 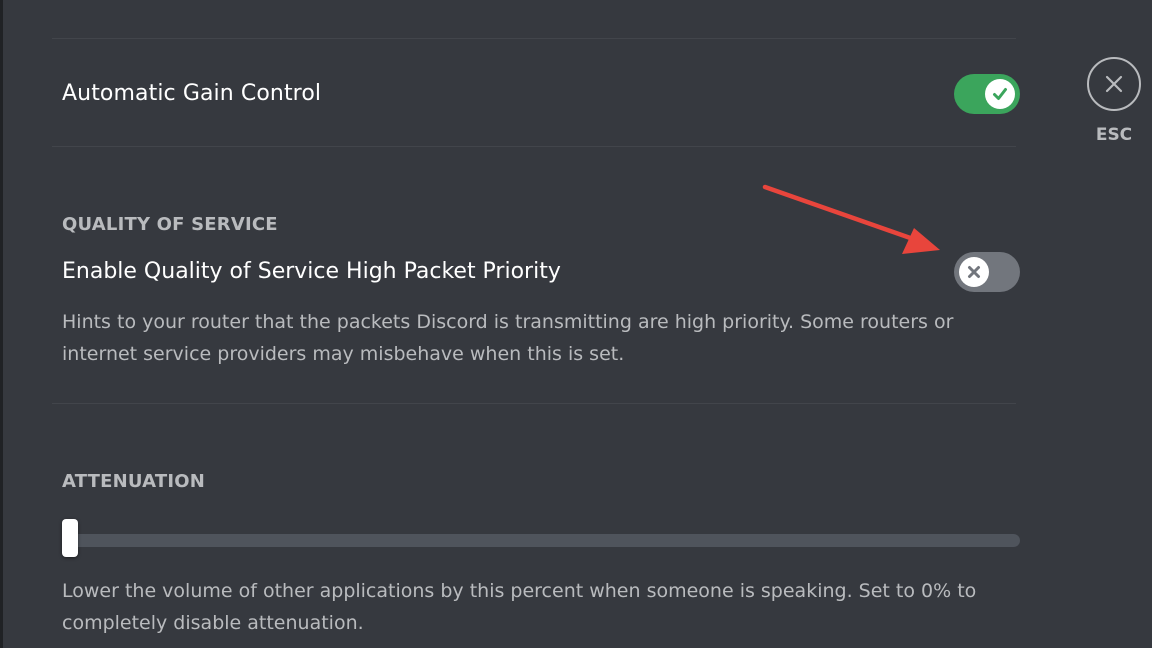 What do you see at coordinates (851, 219) in the screenshot?
I see `annotation-arrow` at bounding box center [851, 219].